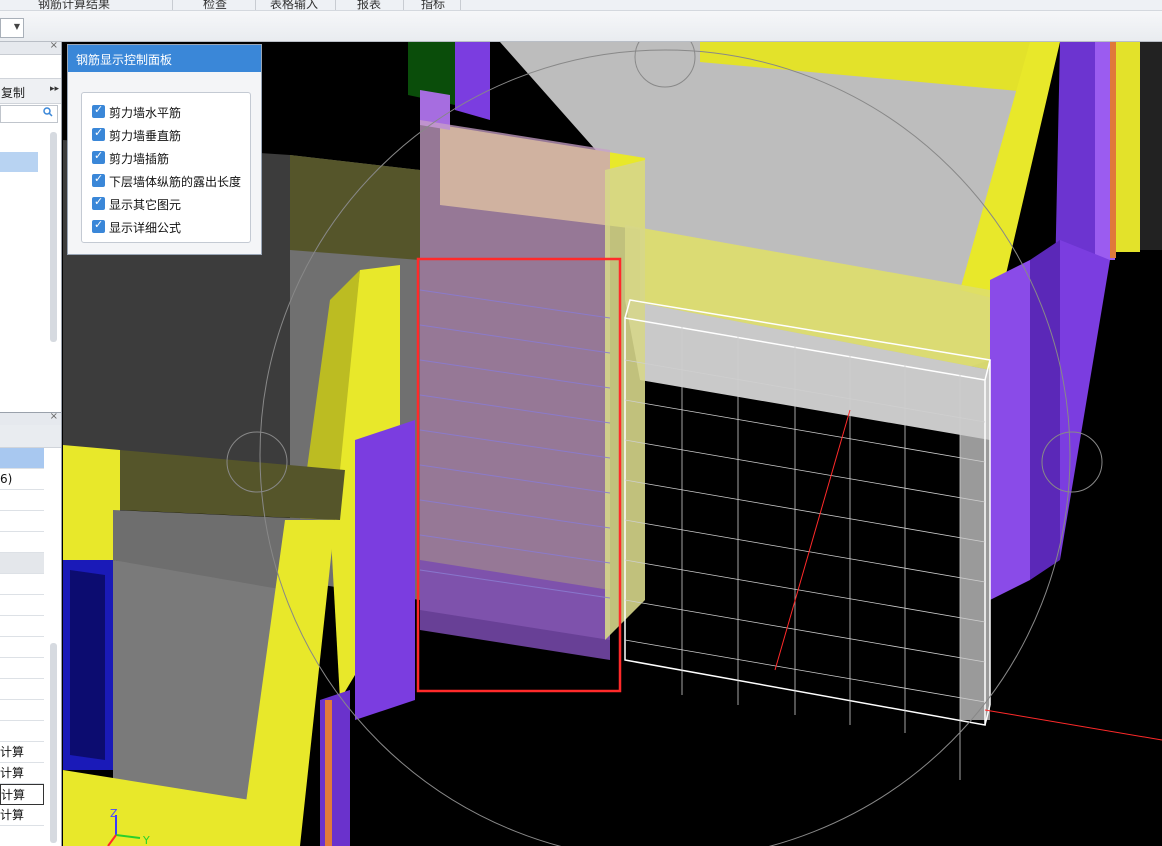 Image resolution: width=1162 pixels, height=846 pixels. Describe the element at coordinates (30, 227) in the screenshot. I see `component-tree-panel: × 复制 ▸▸` at that location.